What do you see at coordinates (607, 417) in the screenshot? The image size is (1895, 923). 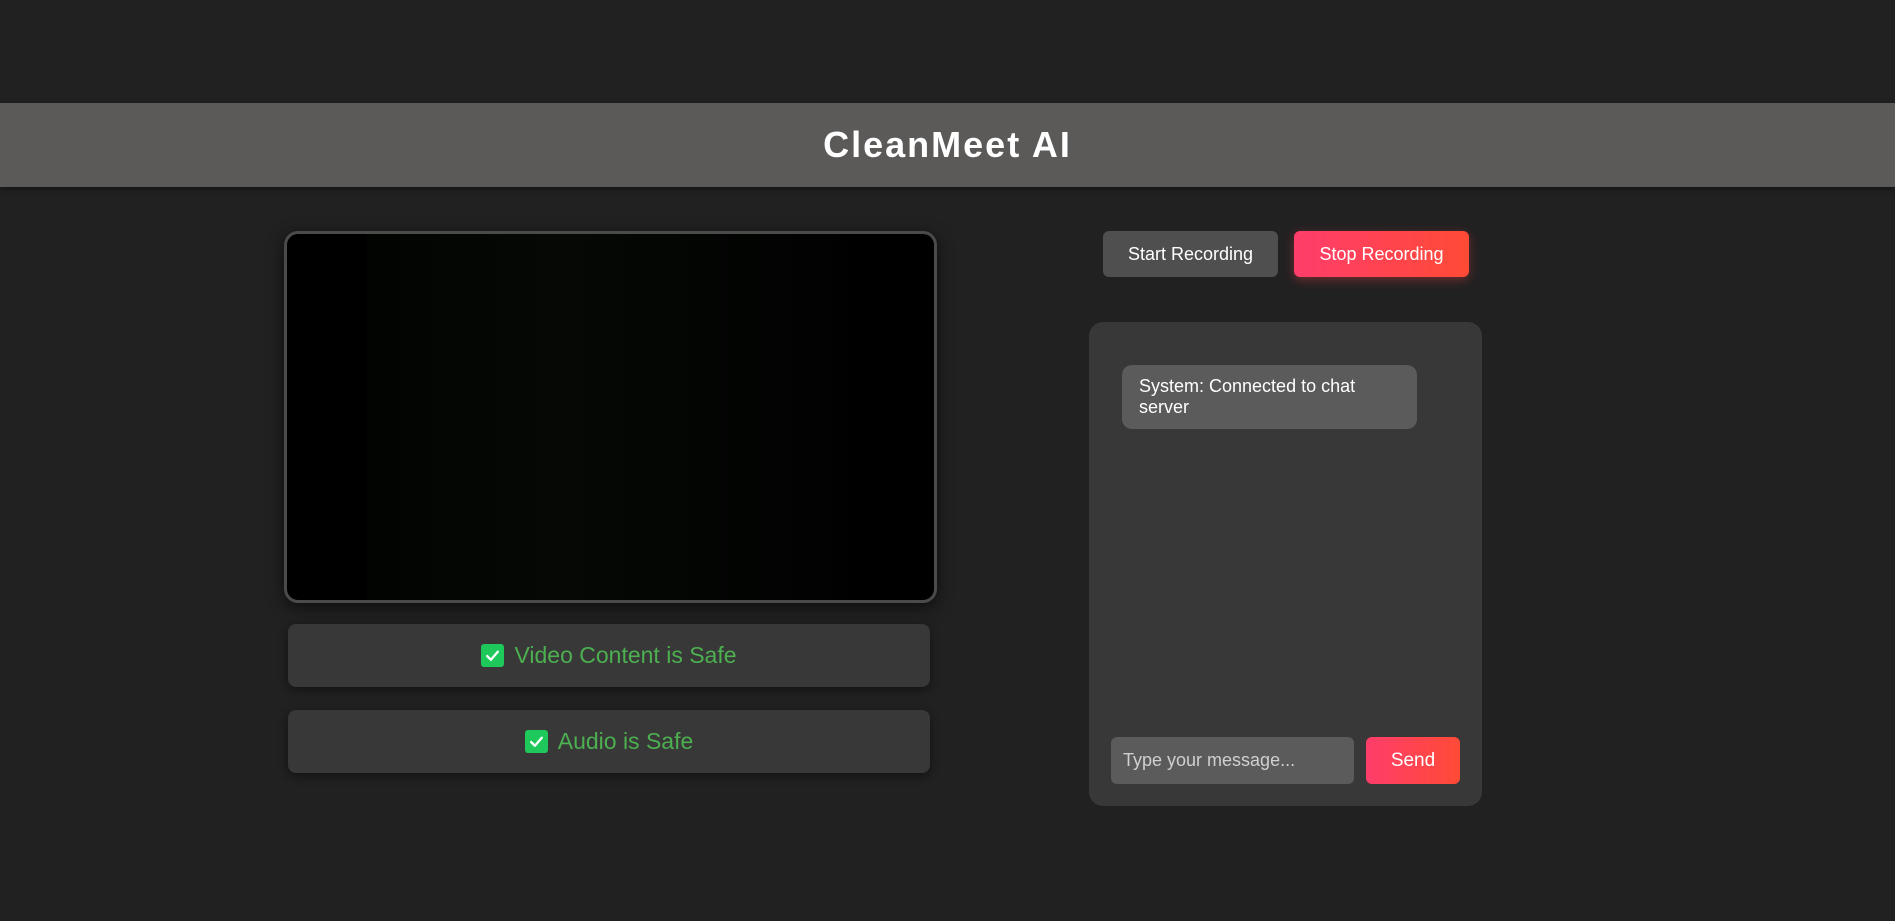 I see `video-feed` at bounding box center [607, 417].